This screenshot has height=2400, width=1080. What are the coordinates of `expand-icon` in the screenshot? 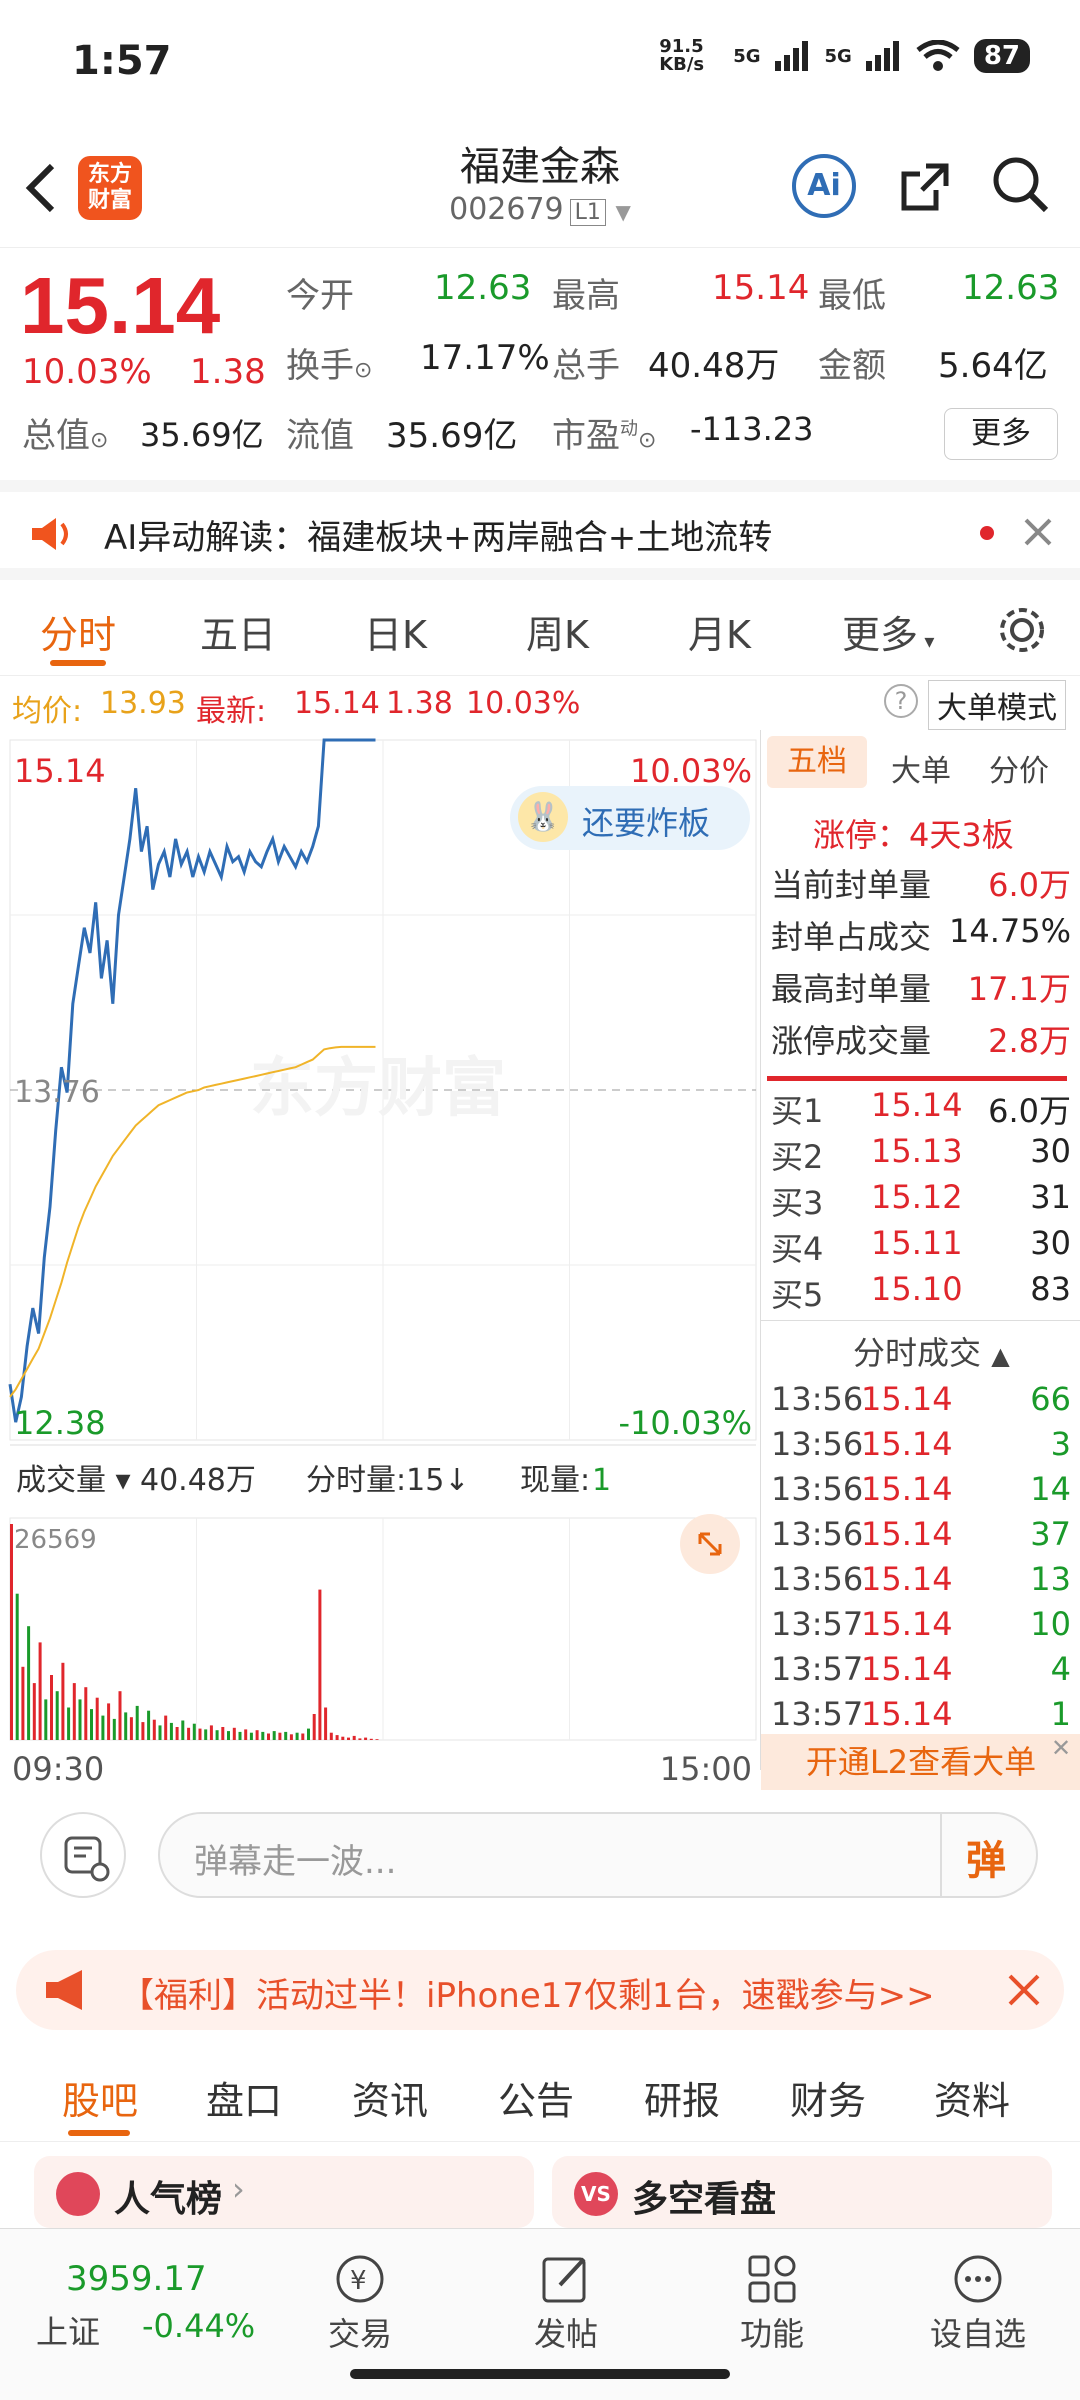 It's located at (710, 1544).